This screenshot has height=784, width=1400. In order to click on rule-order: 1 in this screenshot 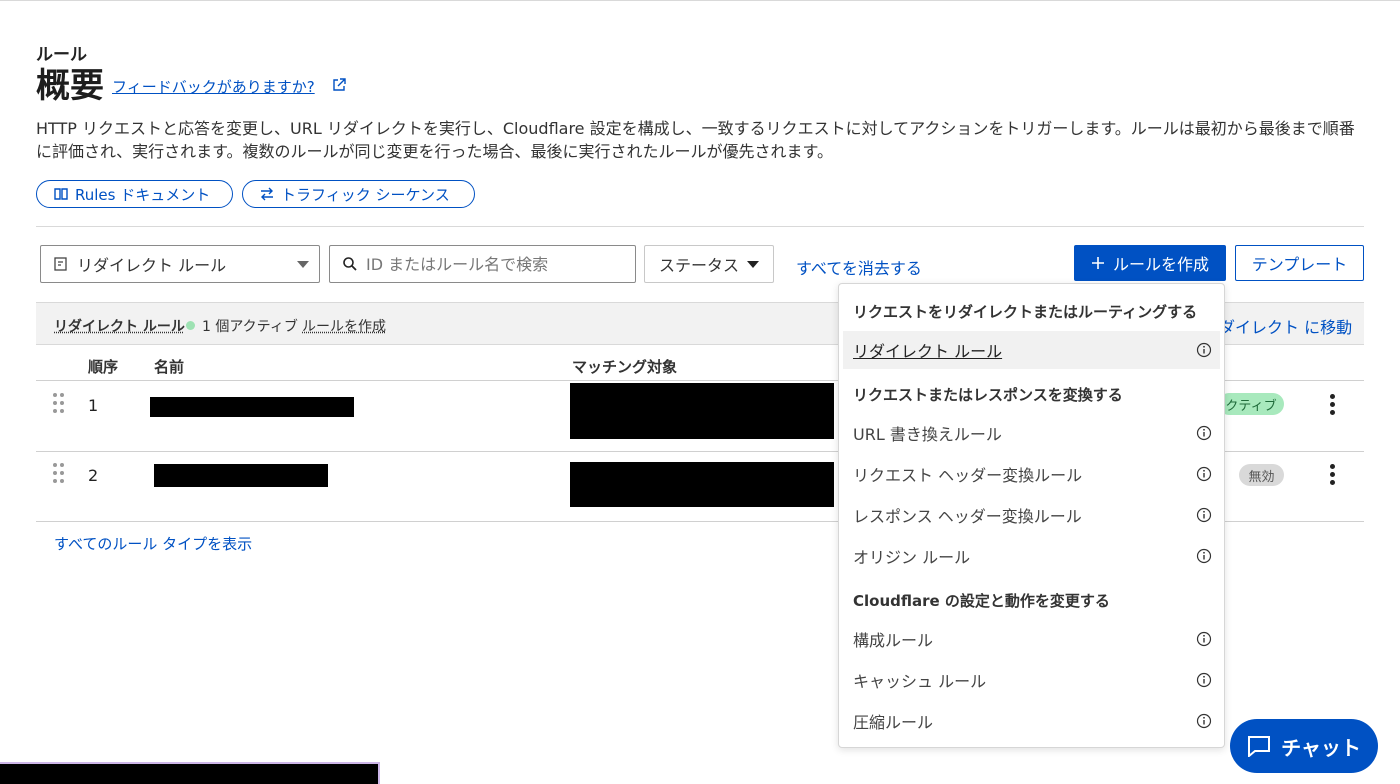, I will do `click(93, 405)`.